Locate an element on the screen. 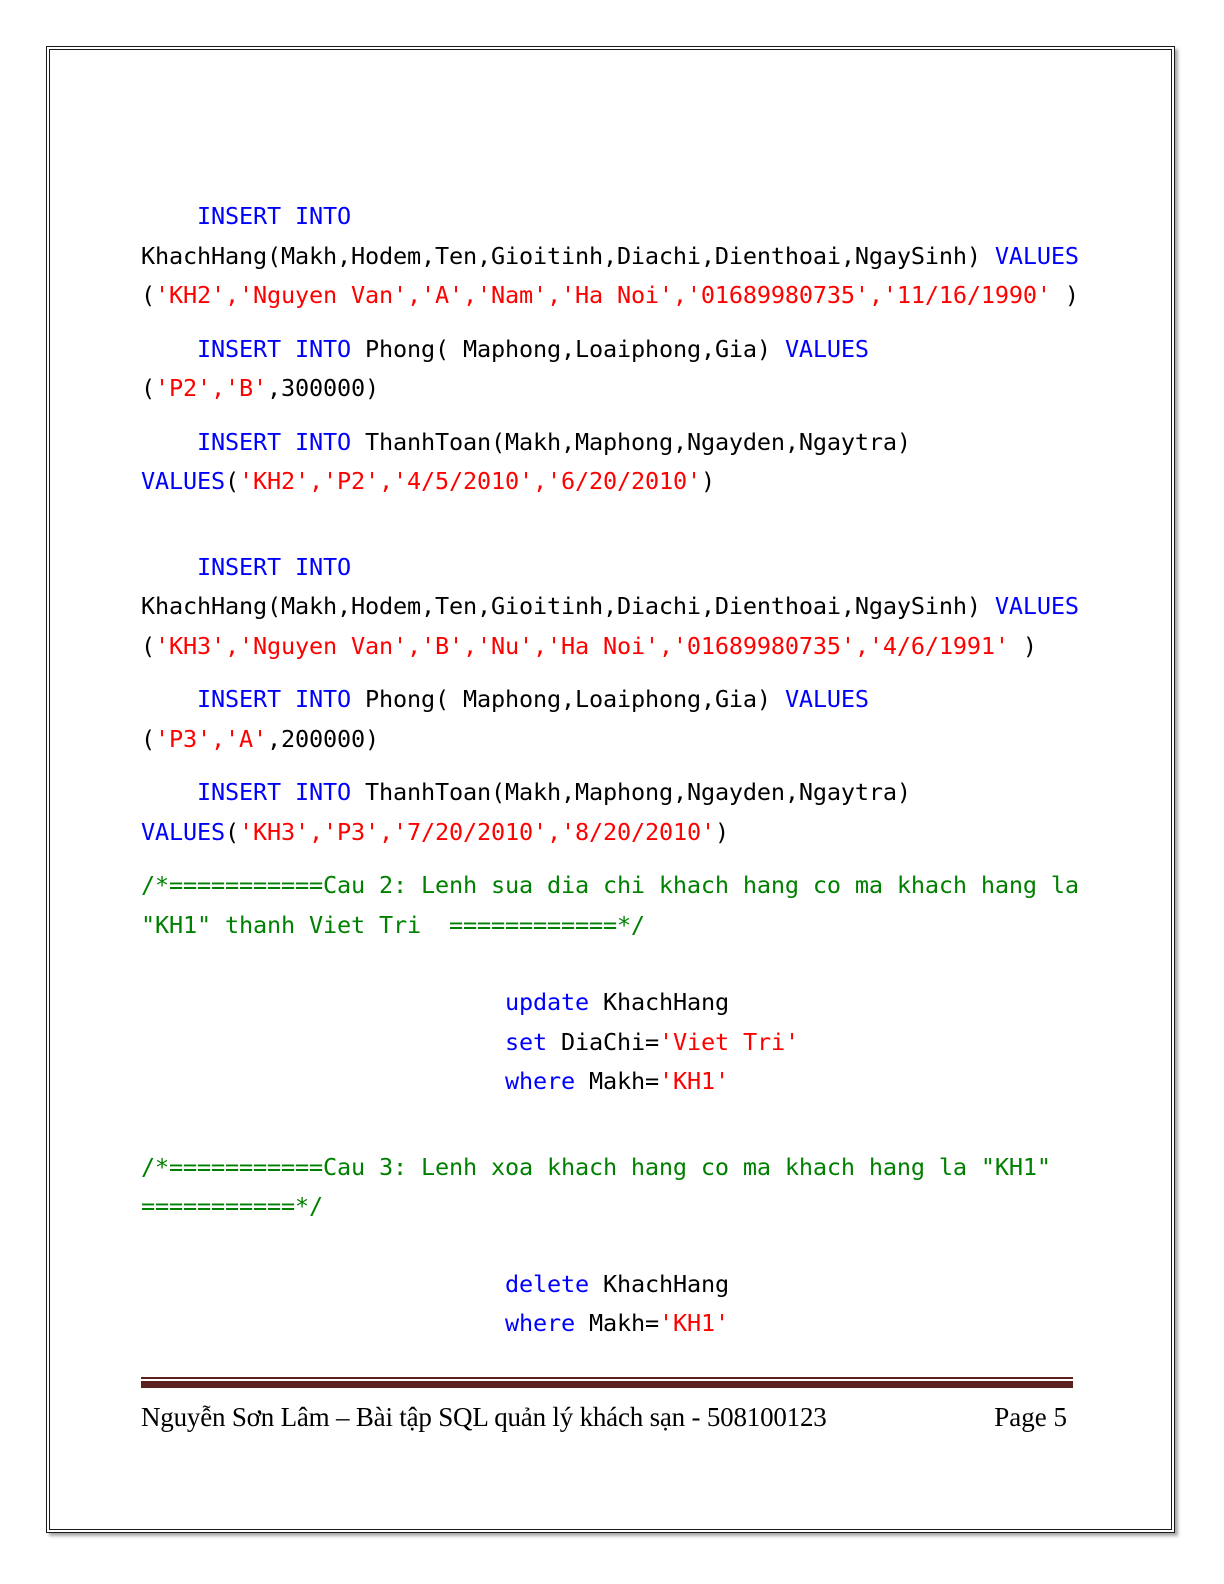  code-span-str: 'P2','B' is located at coordinates (211, 388).